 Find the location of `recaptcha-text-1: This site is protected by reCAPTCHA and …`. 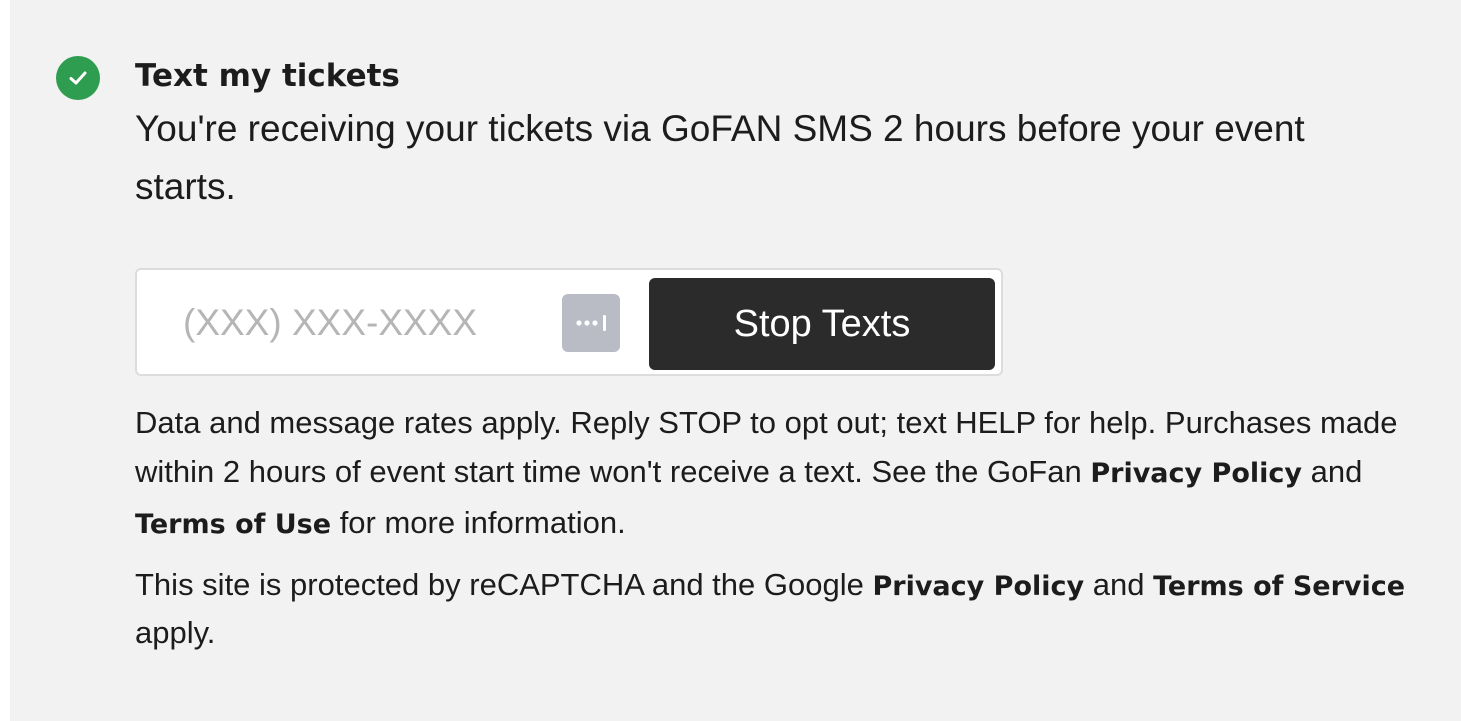

recaptcha-text-1: This site is protected by reCAPTCHA and … is located at coordinates (504, 584).